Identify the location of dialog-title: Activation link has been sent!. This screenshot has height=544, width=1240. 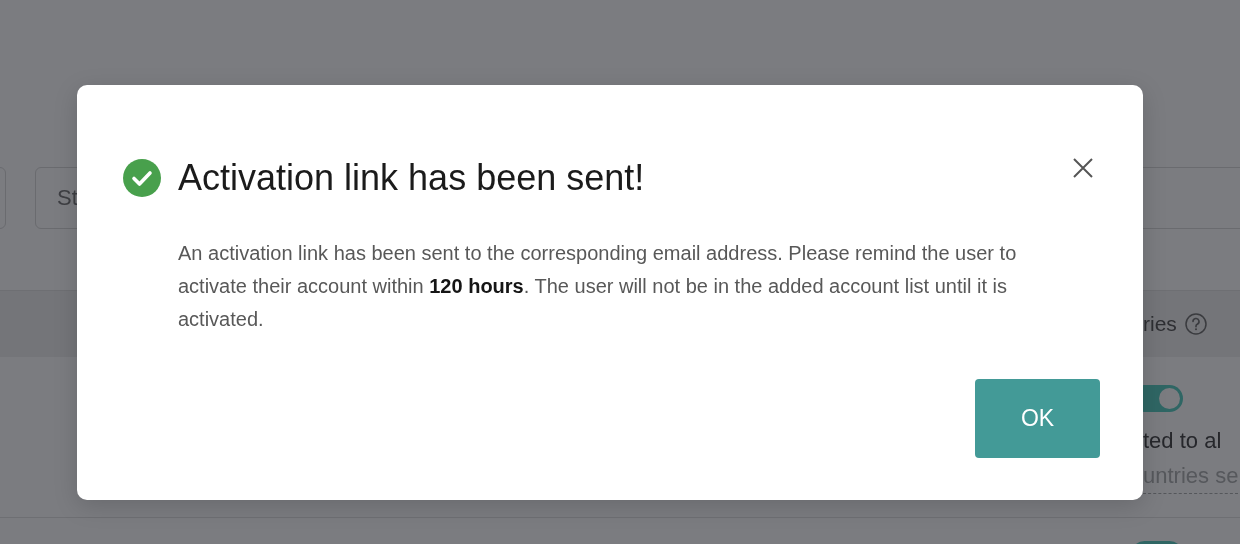
(412, 178).